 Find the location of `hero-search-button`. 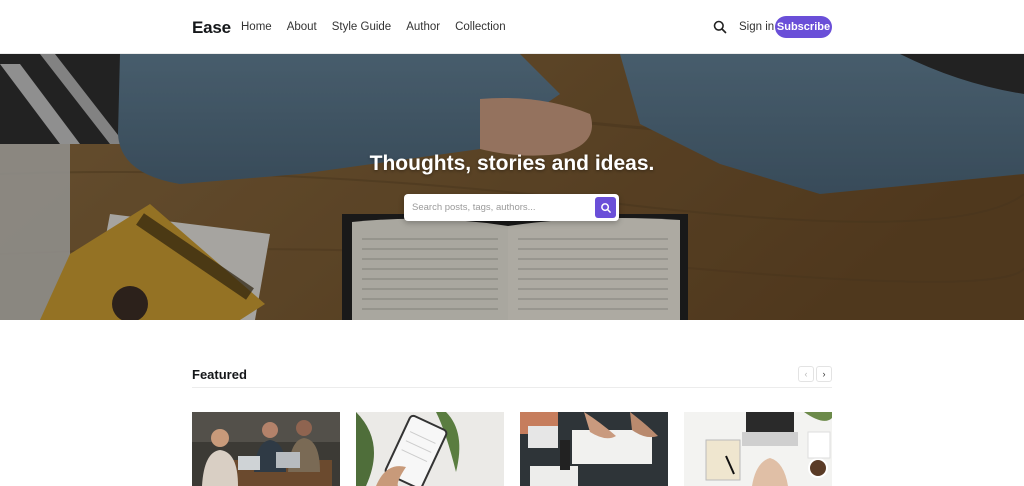

hero-search-button is located at coordinates (605, 207).